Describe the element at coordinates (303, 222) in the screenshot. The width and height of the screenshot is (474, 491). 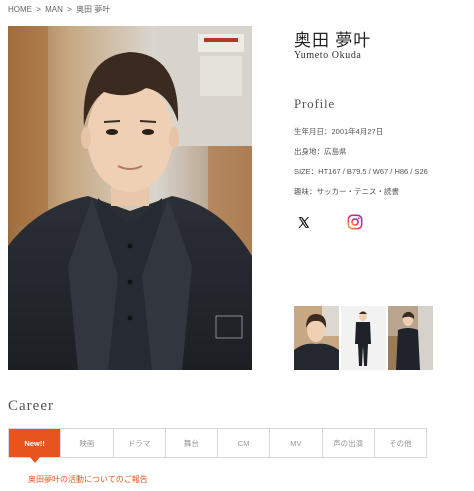
I see `x-logo-icon` at that location.